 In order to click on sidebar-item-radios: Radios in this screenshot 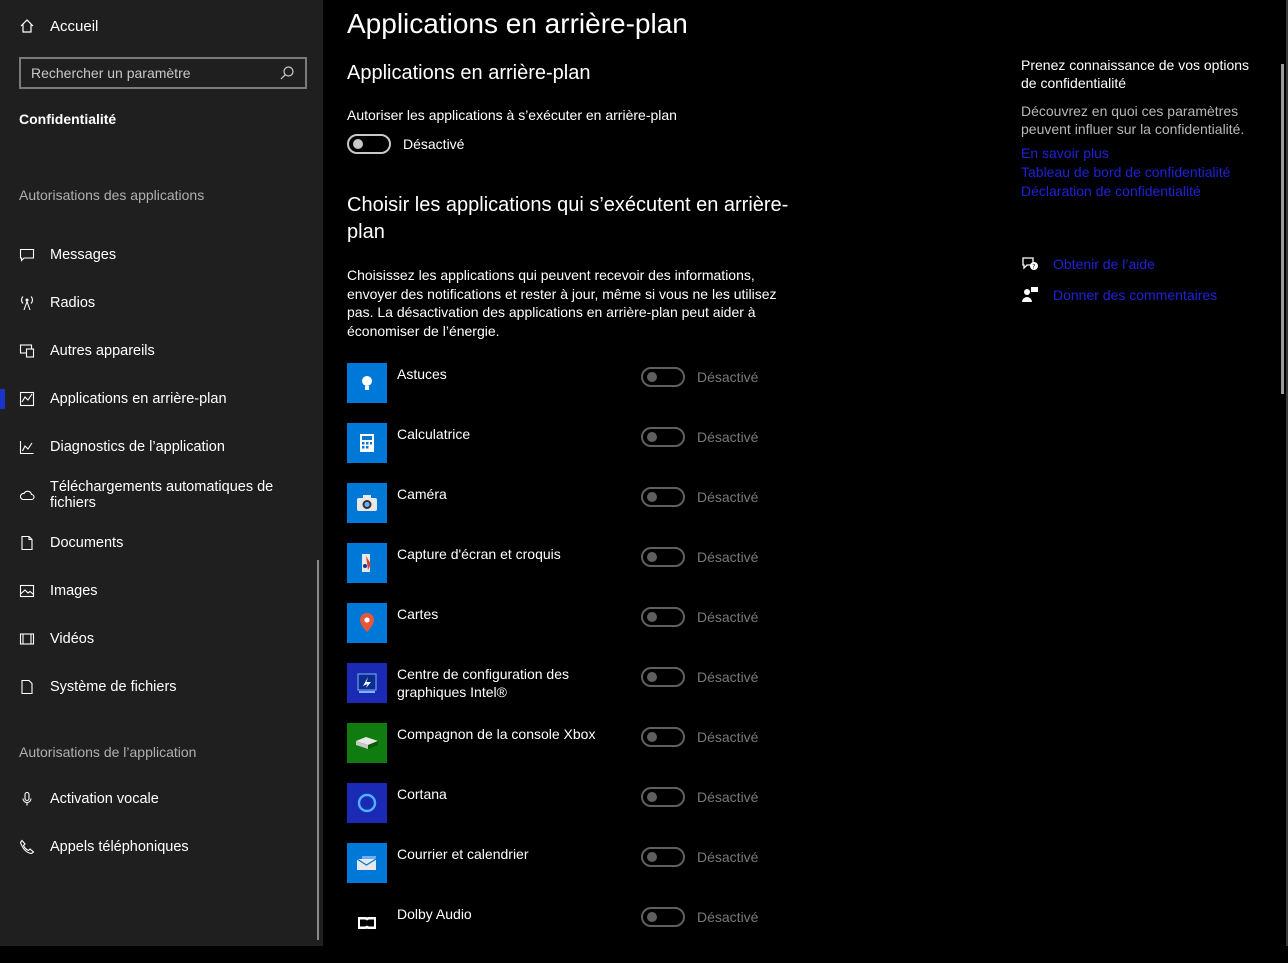, I will do `click(161, 303)`.